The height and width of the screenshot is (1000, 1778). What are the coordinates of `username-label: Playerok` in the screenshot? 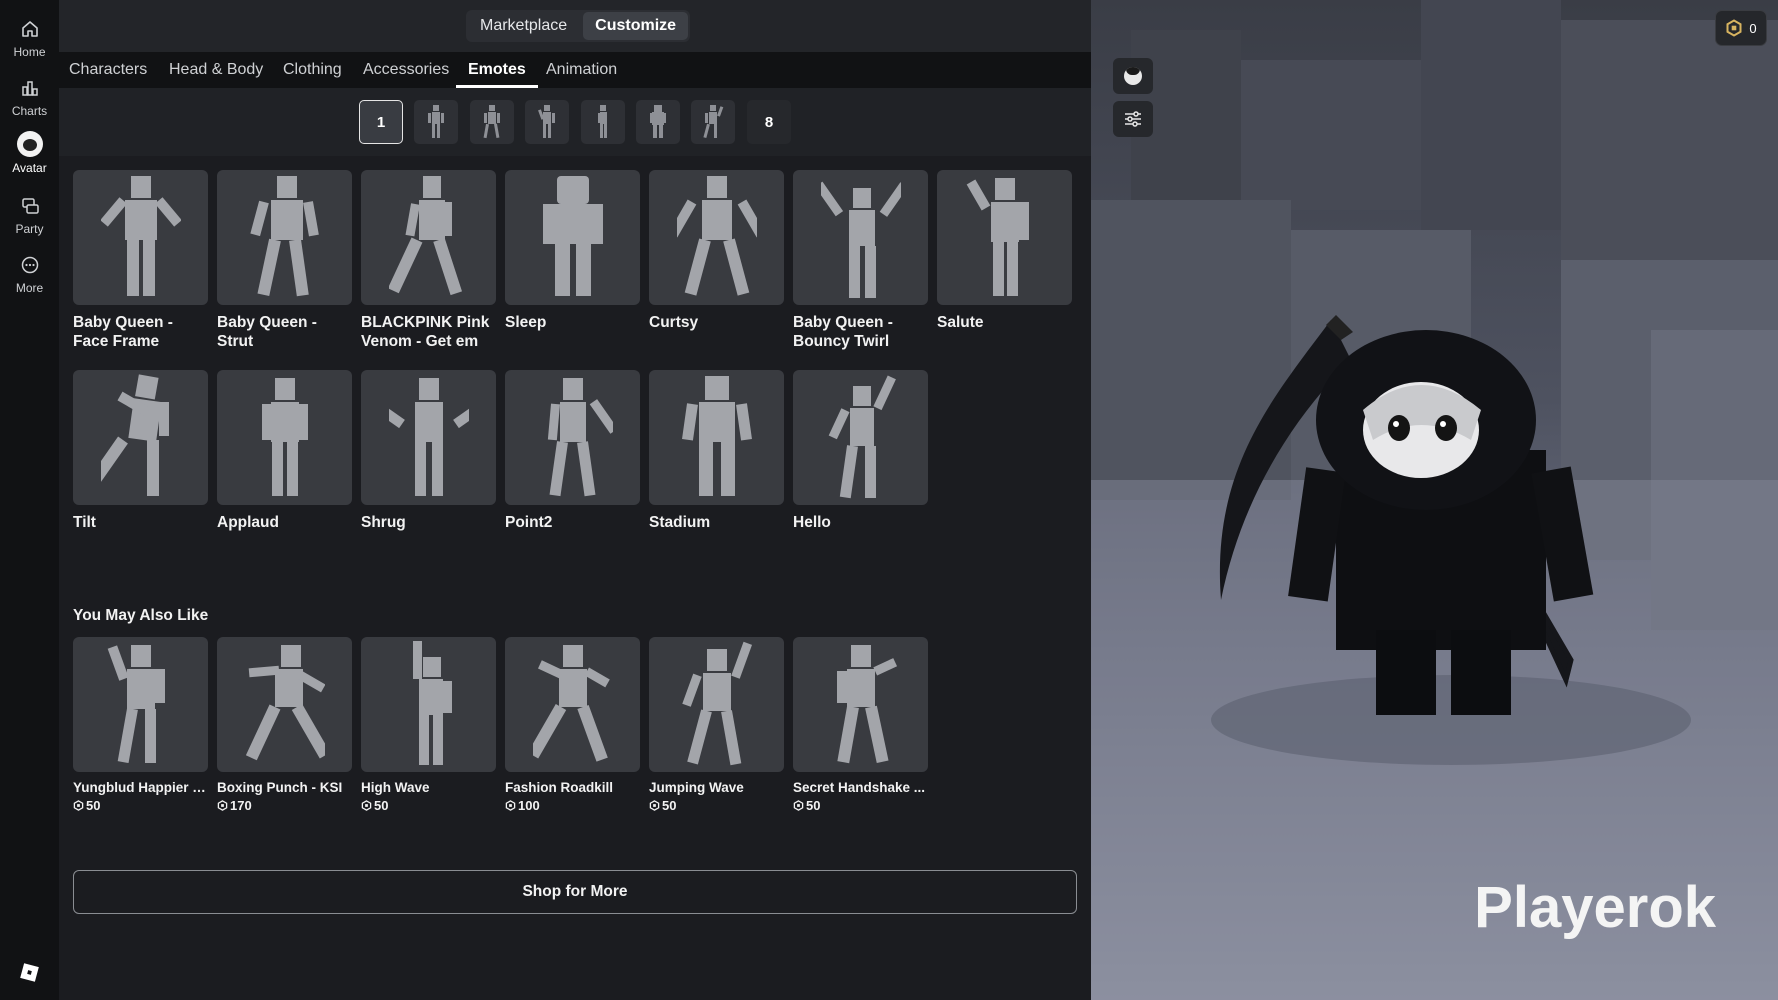 It's located at (1595, 907).